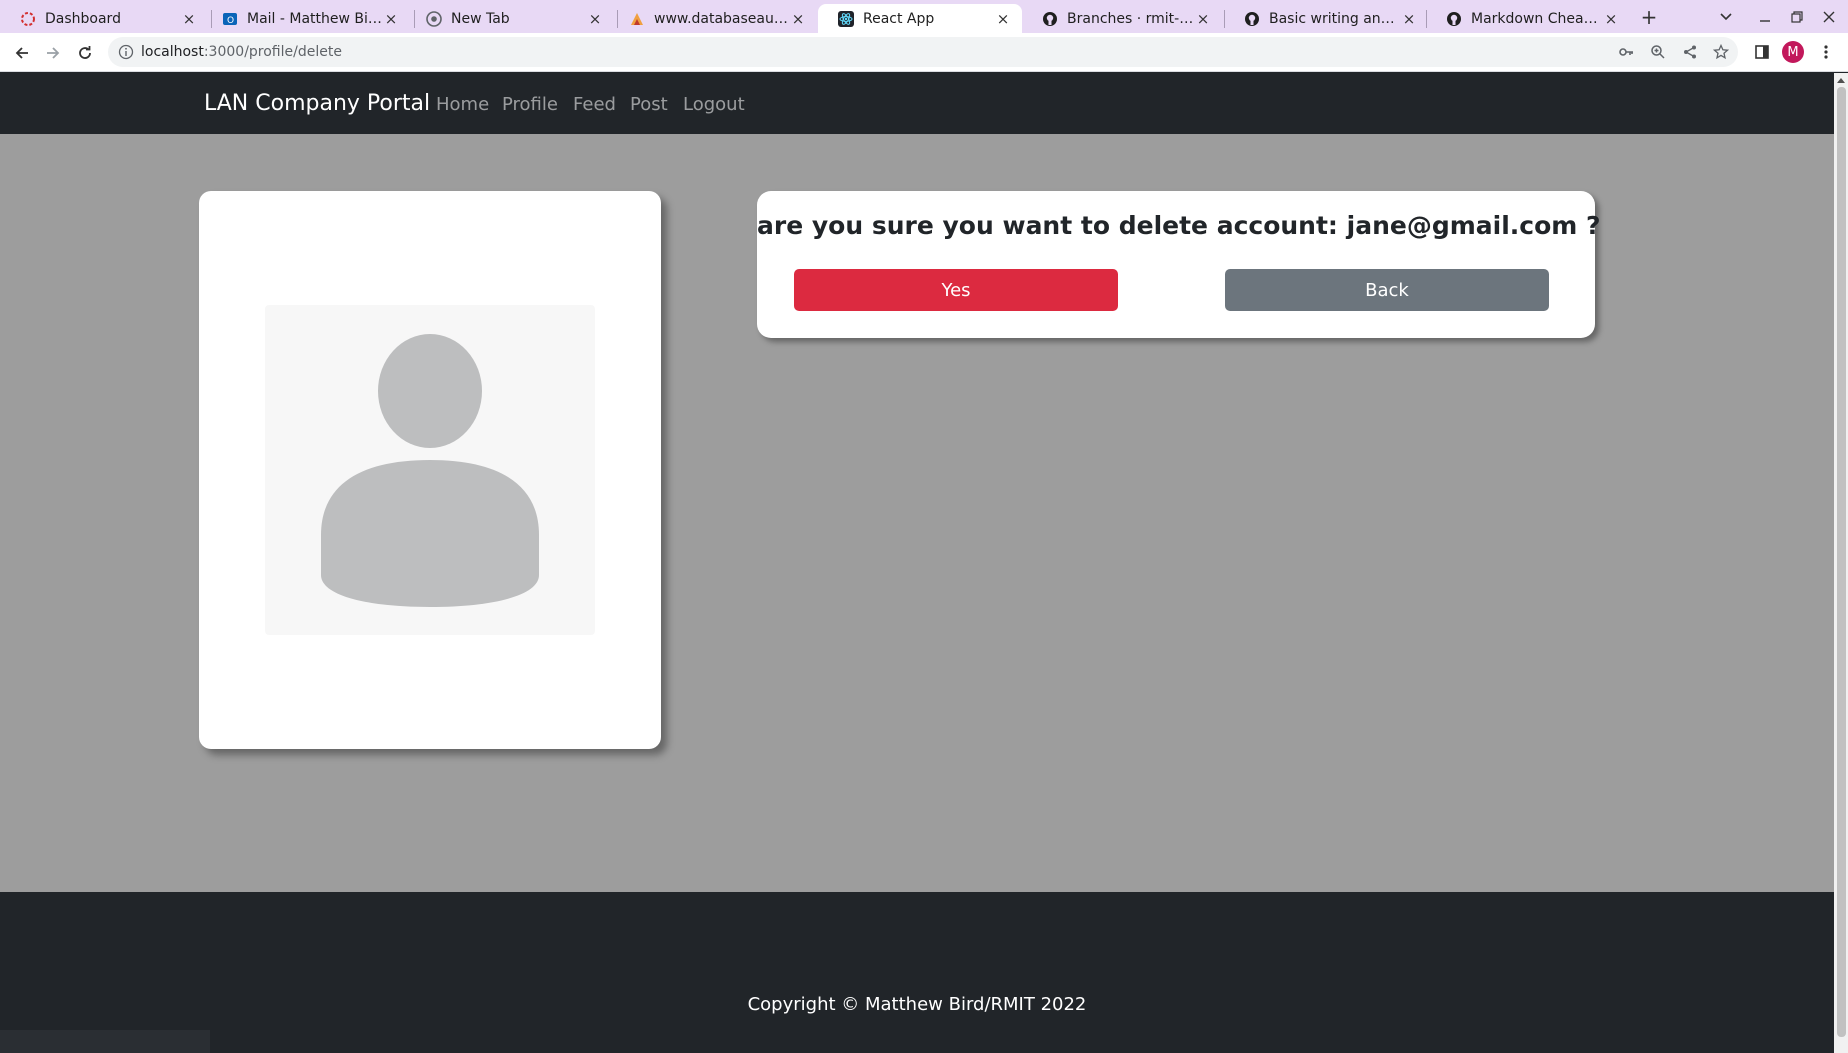 This screenshot has width=1848, height=1053. What do you see at coordinates (594, 104) in the screenshot?
I see `nav-link-feed: Feed` at bounding box center [594, 104].